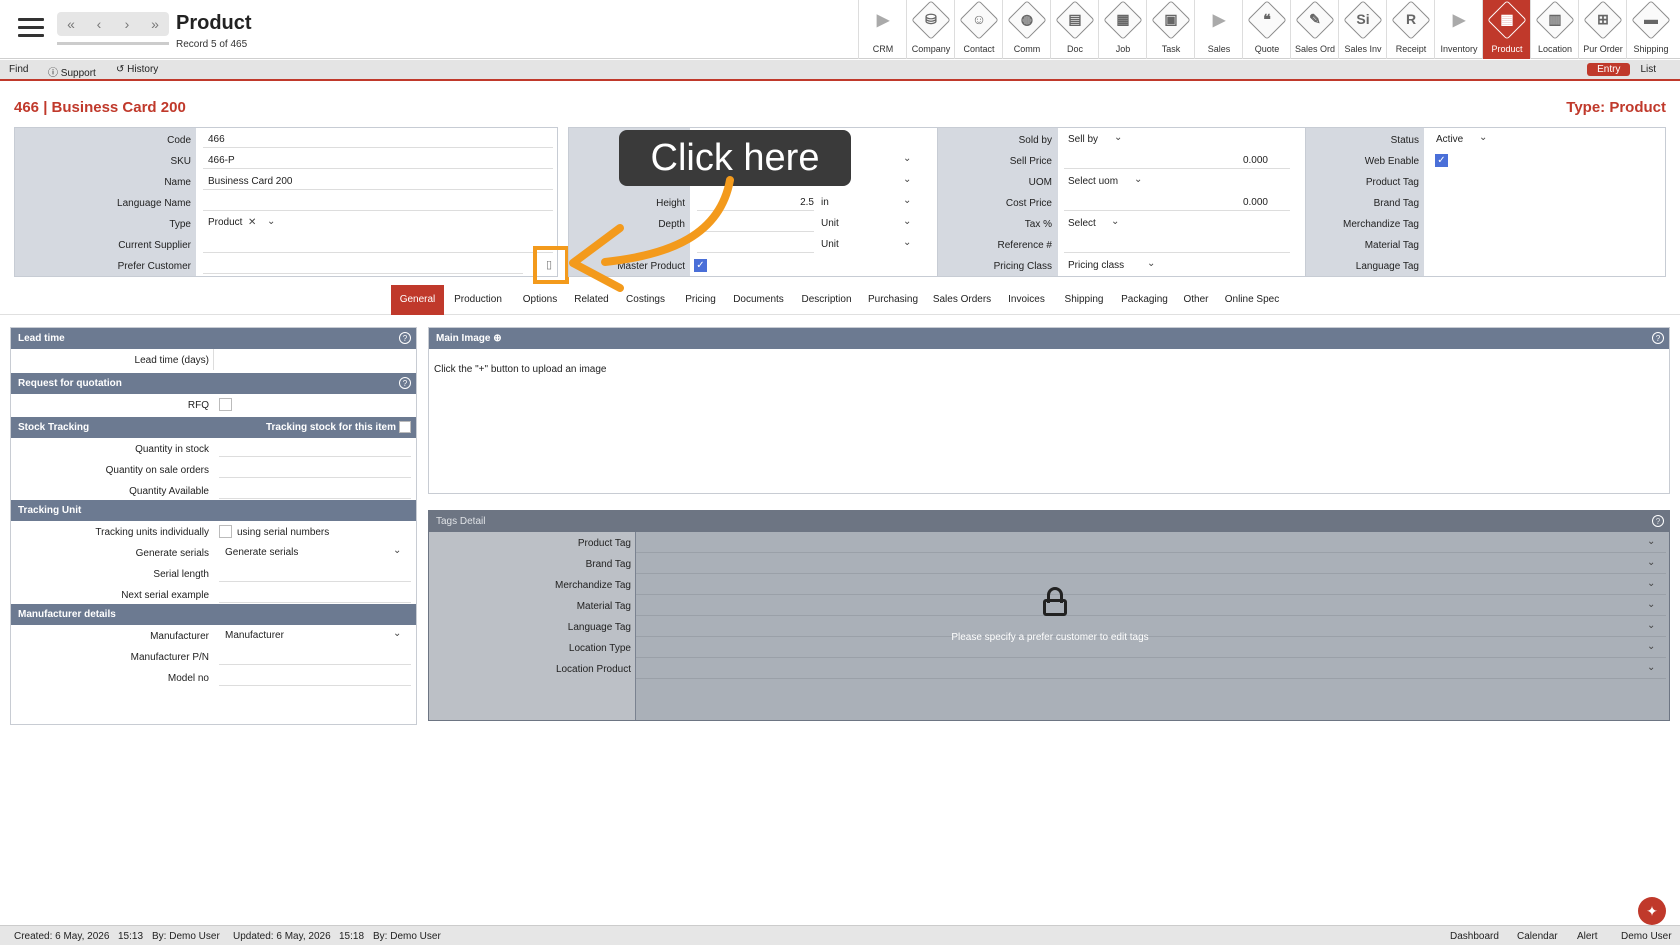 The width and height of the screenshot is (1680, 945). I want to click on tax-select: Select, so click(1082, 223).